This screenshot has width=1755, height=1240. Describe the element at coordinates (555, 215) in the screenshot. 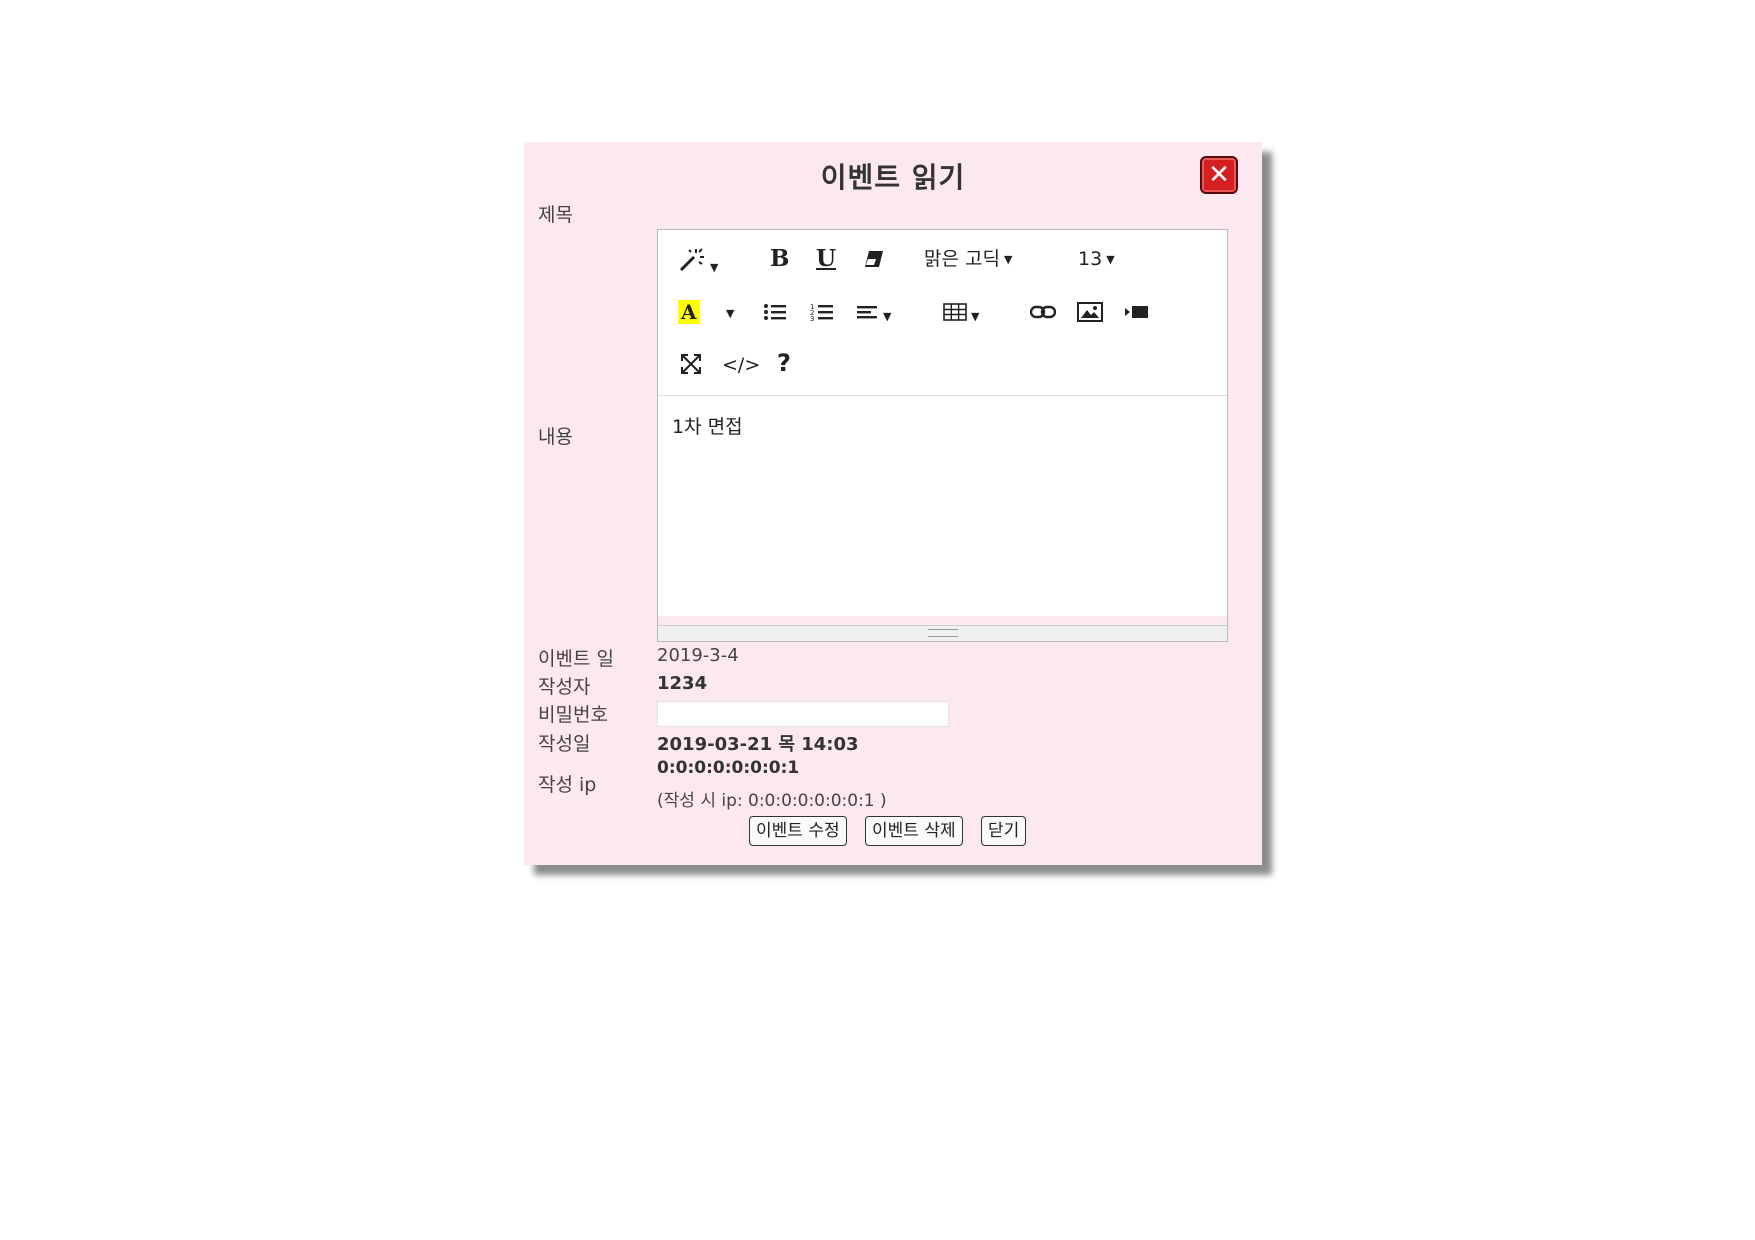

I see `label-subject: 제목` at that location.